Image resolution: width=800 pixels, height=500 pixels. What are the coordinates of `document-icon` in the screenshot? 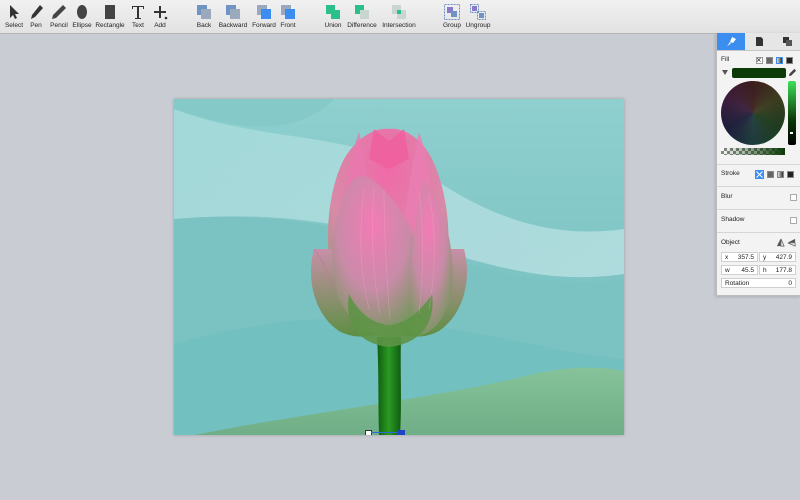 It's located at (759, 41).